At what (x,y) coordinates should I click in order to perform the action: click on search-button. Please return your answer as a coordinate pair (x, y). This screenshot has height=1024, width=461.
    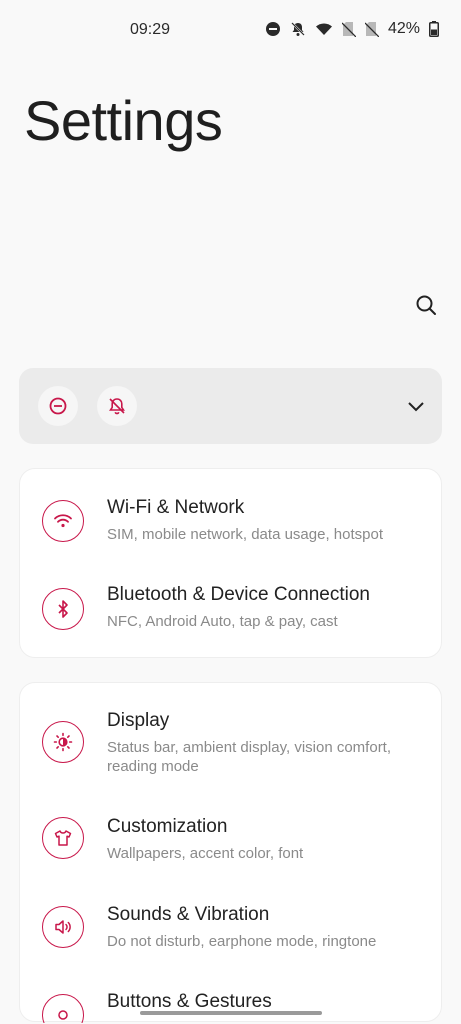
    Looking at the image, I should click on (426, 305).